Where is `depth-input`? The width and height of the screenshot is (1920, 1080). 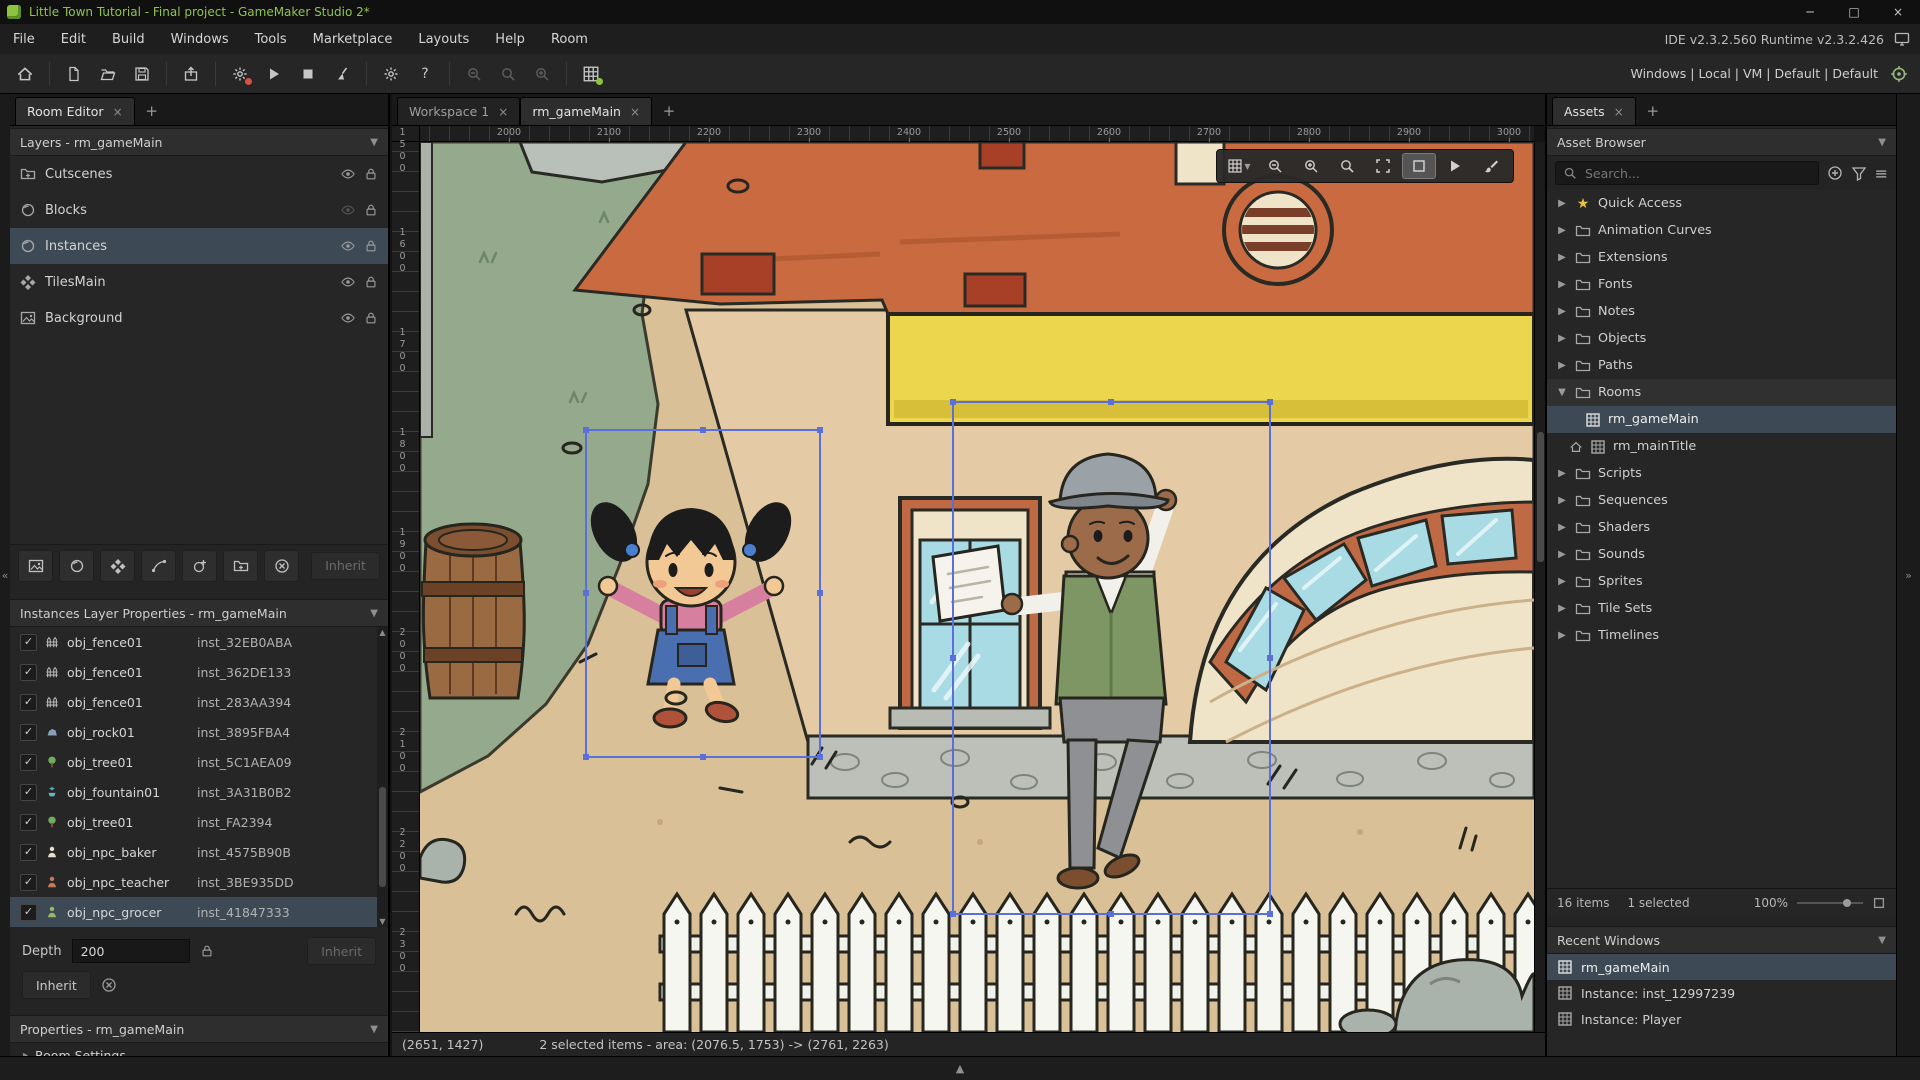 depth-input is located at coordinates (130, 951).